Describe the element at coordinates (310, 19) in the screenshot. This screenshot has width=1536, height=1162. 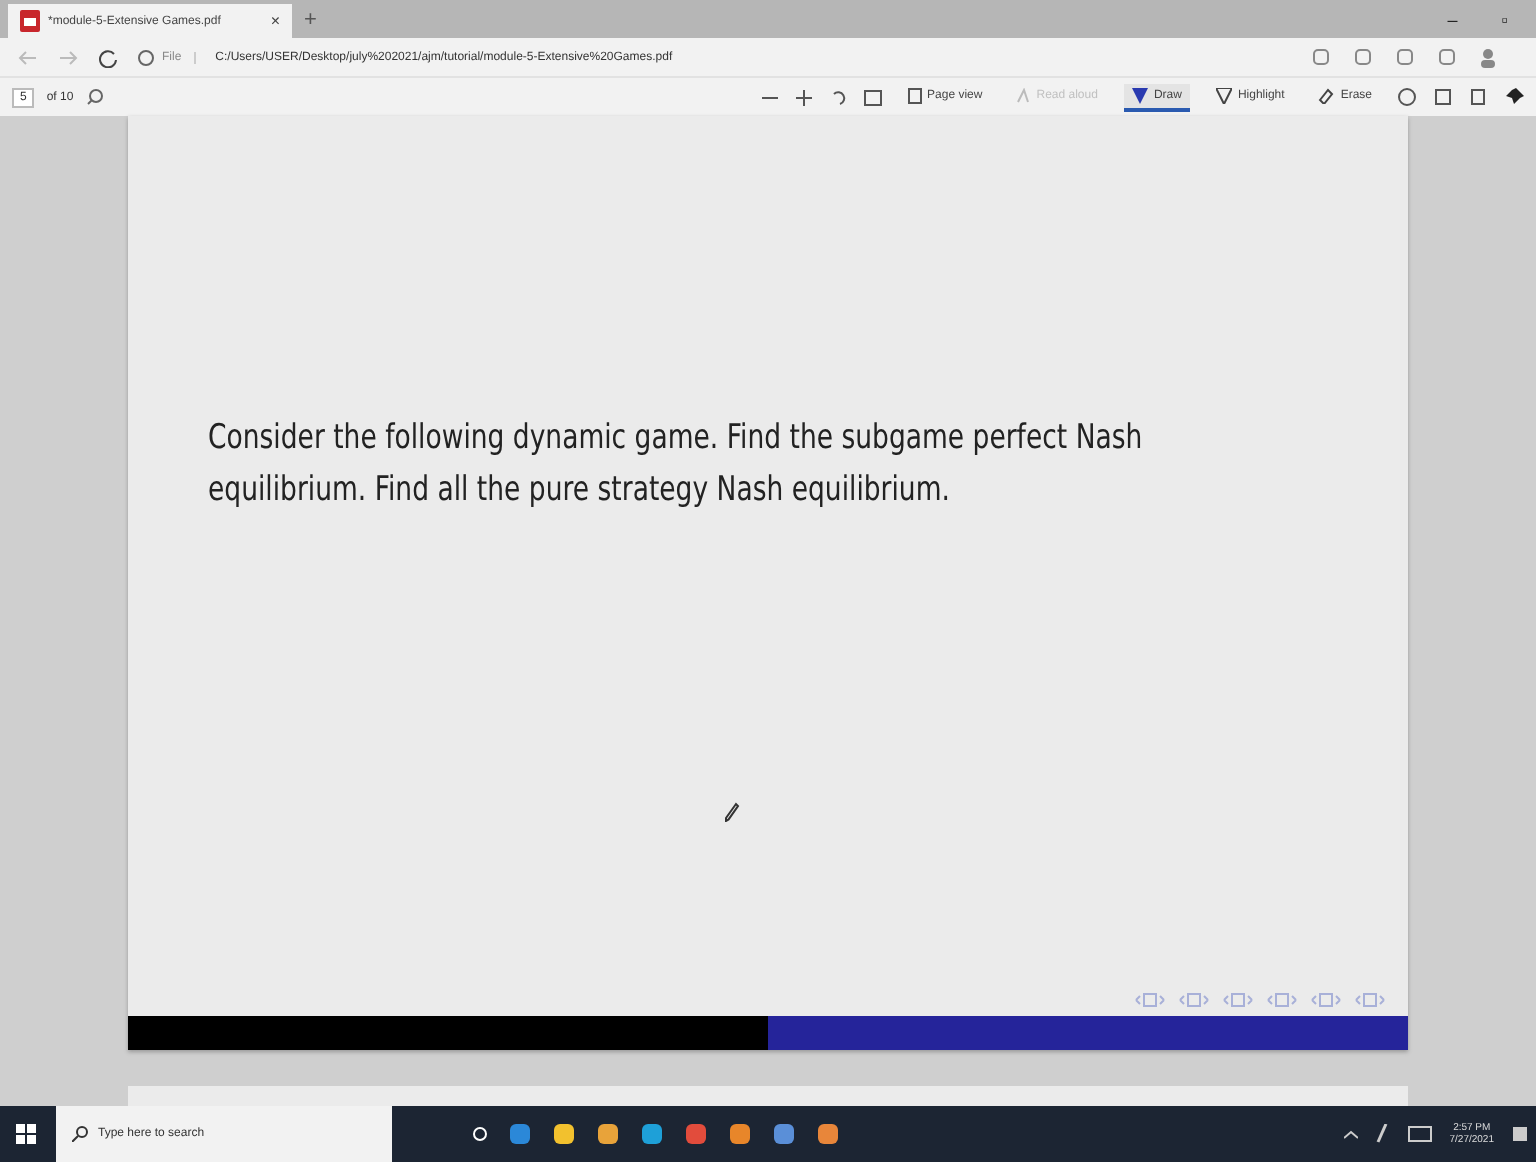
I see `new-tab-button: +` at that location.